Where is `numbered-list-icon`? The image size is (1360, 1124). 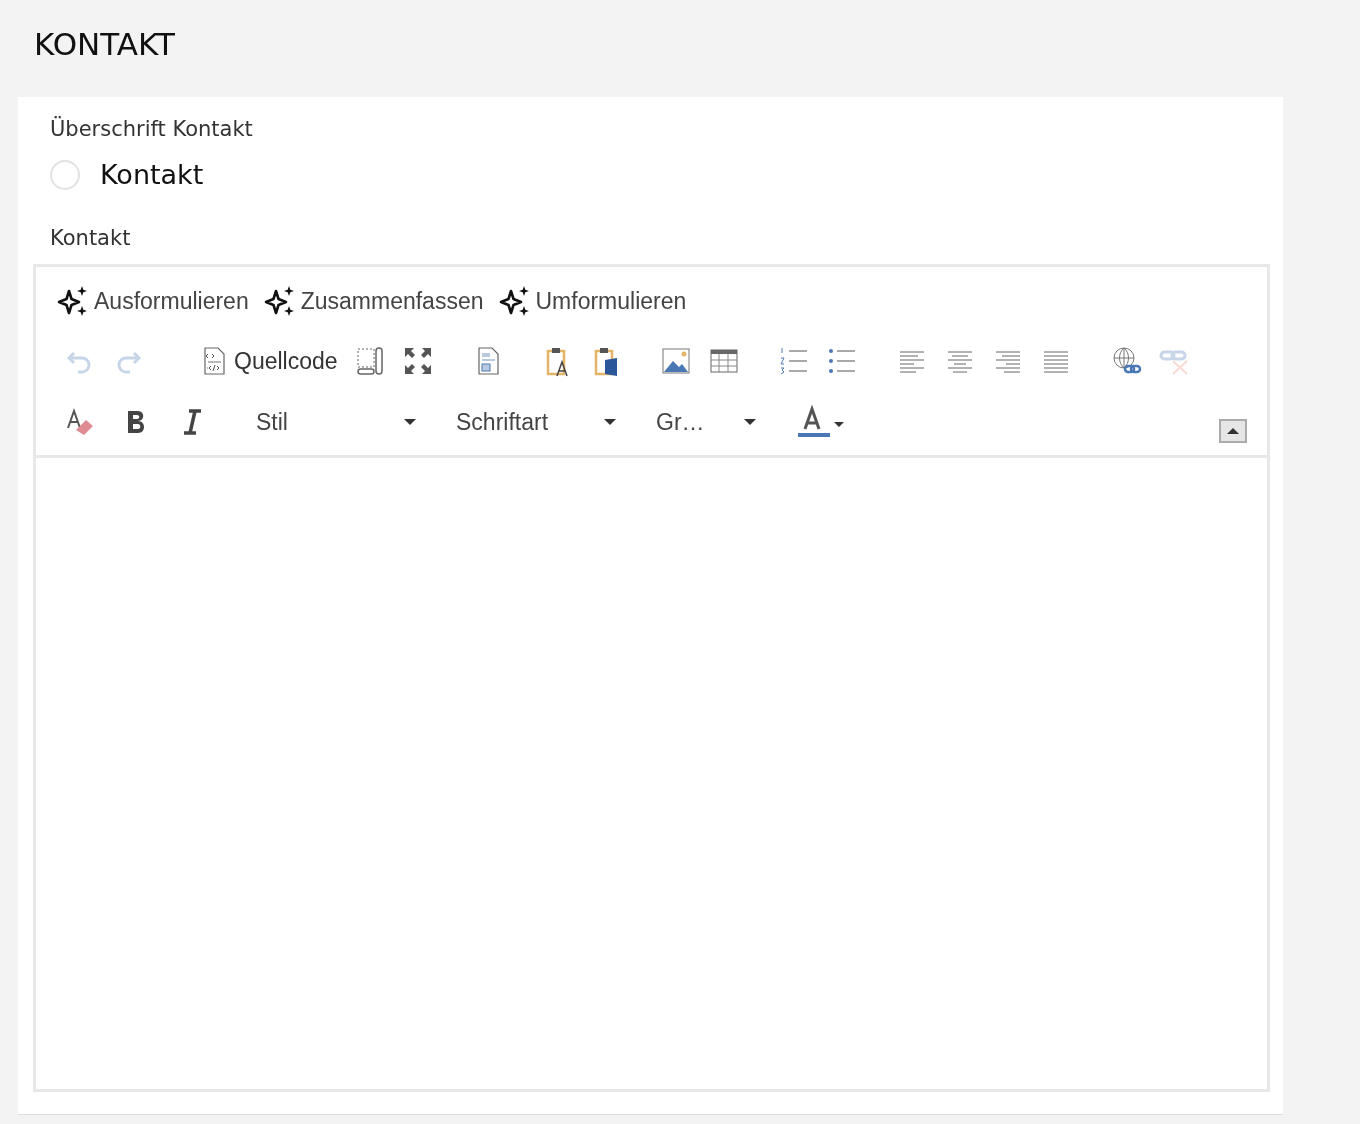 numbered-list-icon is located at coordinates (793, 361).